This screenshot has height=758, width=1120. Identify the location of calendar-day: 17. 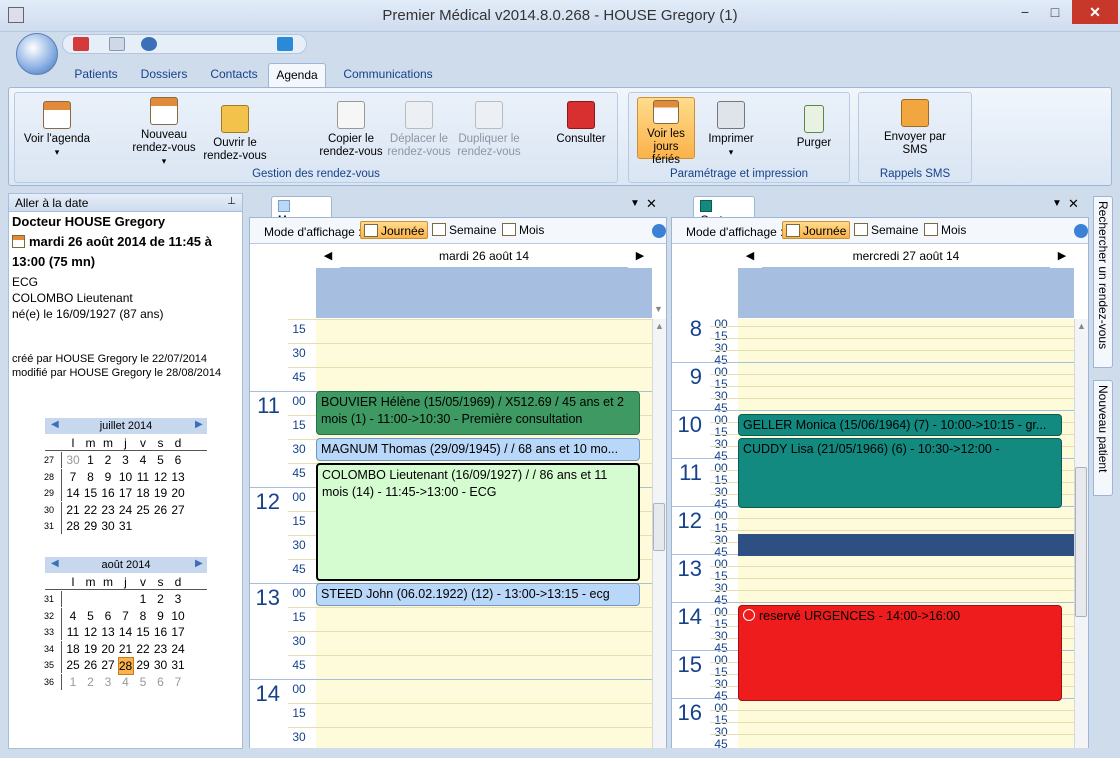
(126, 493).